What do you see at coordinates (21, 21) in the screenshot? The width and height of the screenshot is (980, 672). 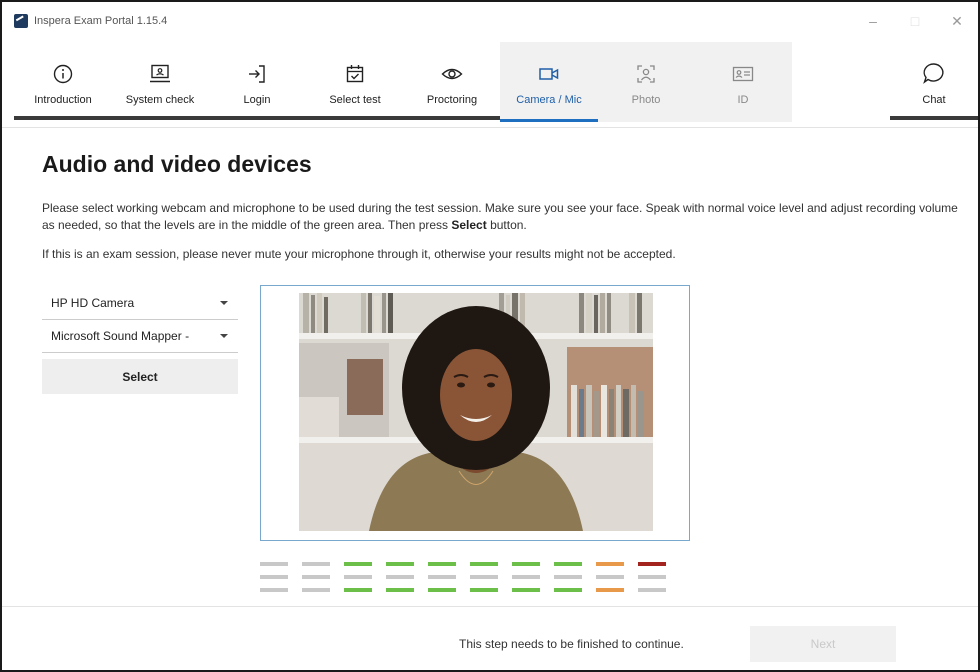 I see `app-logo-icon` at bounding box center [21, 21].